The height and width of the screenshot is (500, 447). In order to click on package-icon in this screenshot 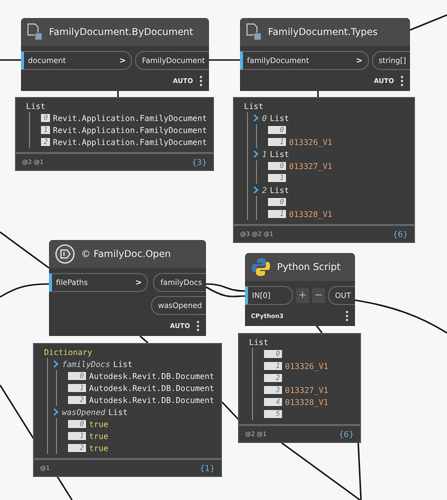, I will do `click(65, 254)`.